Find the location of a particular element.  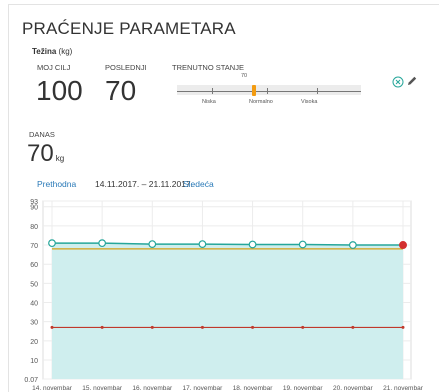

x-tick-label: 16. novembar is located at coordinates (152, 388).